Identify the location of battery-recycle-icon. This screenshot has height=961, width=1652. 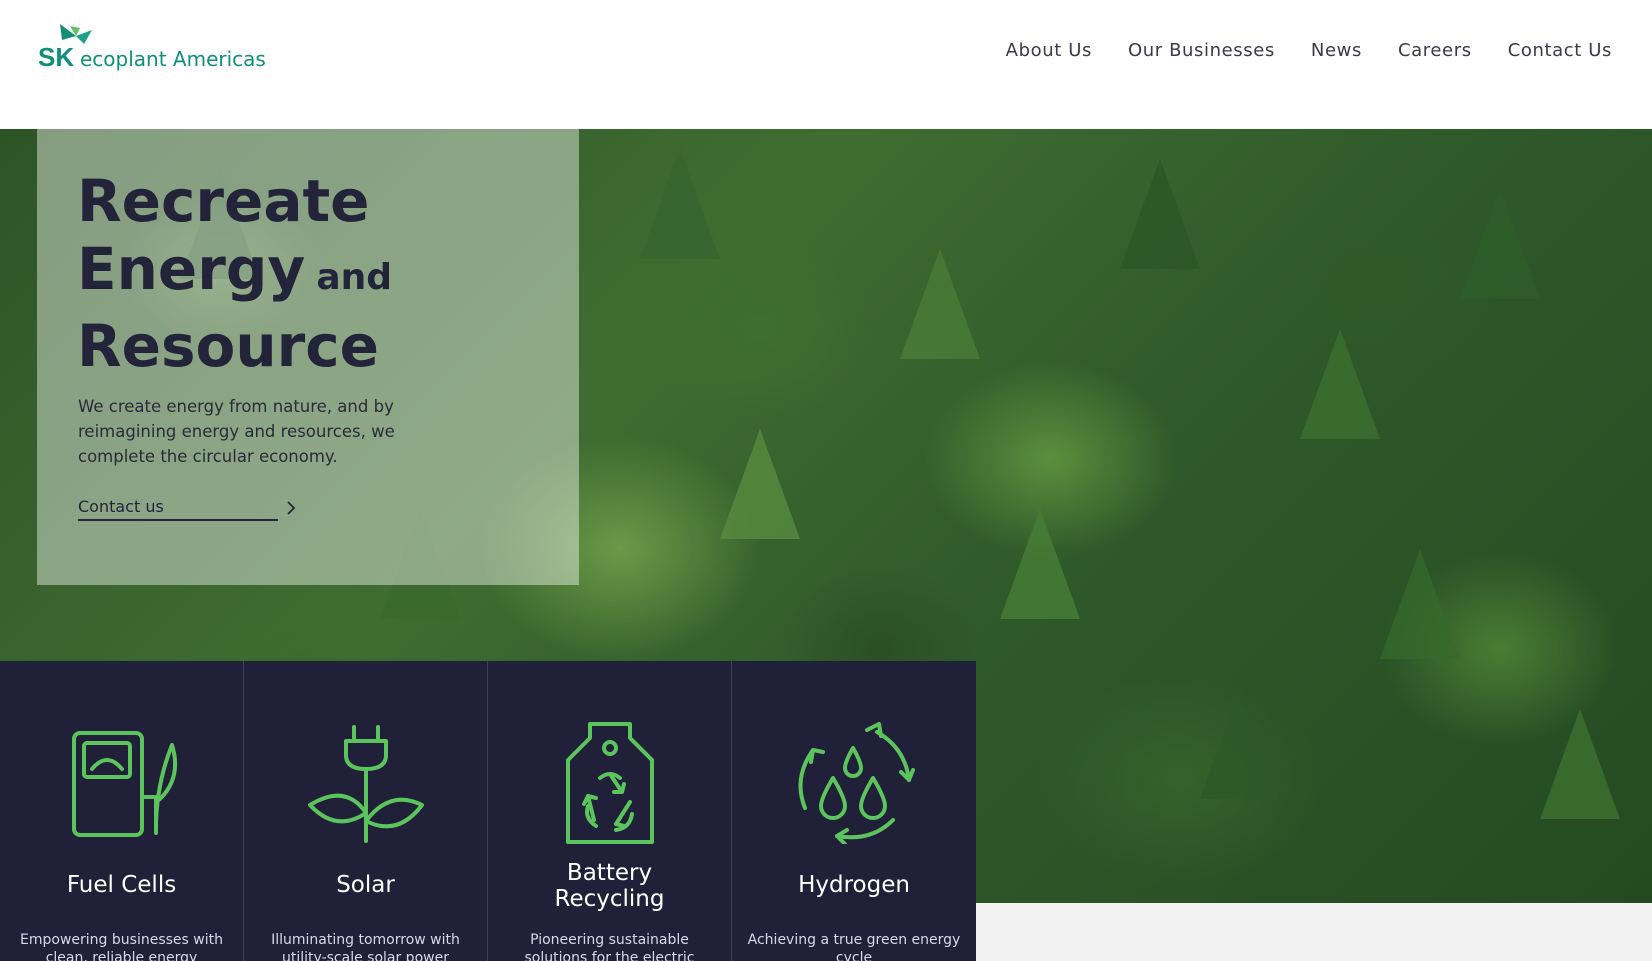
(610, 783).